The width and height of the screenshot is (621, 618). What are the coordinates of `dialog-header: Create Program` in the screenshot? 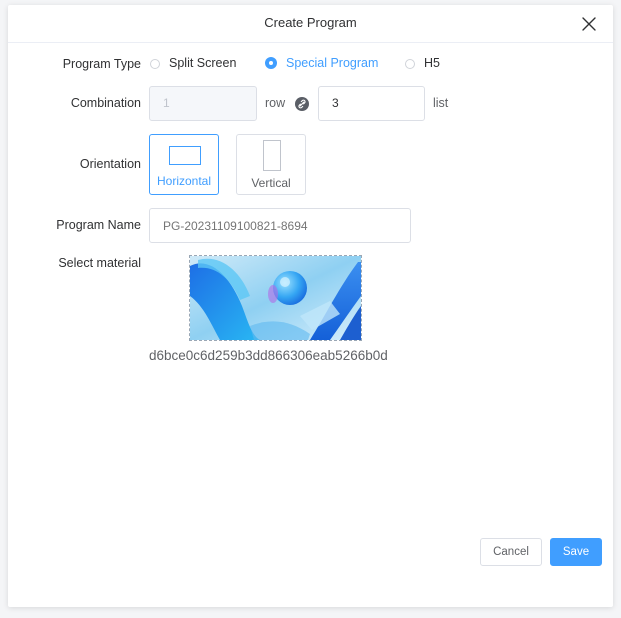 It's located at (310, 24).